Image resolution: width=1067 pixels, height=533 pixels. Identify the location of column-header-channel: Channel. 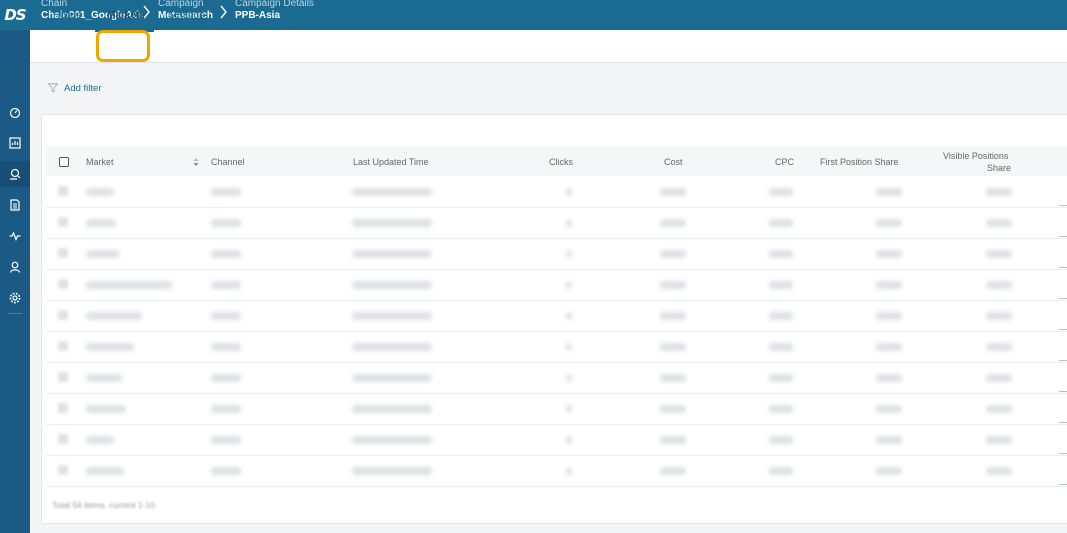
(228, 162).